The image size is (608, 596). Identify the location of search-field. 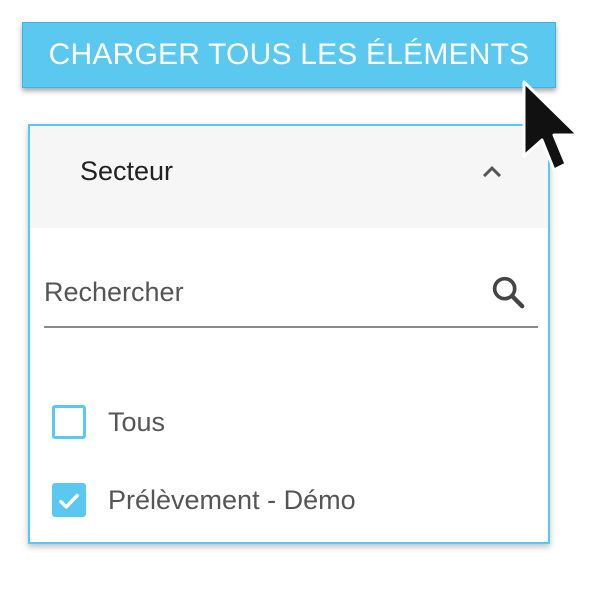
(291, 297).